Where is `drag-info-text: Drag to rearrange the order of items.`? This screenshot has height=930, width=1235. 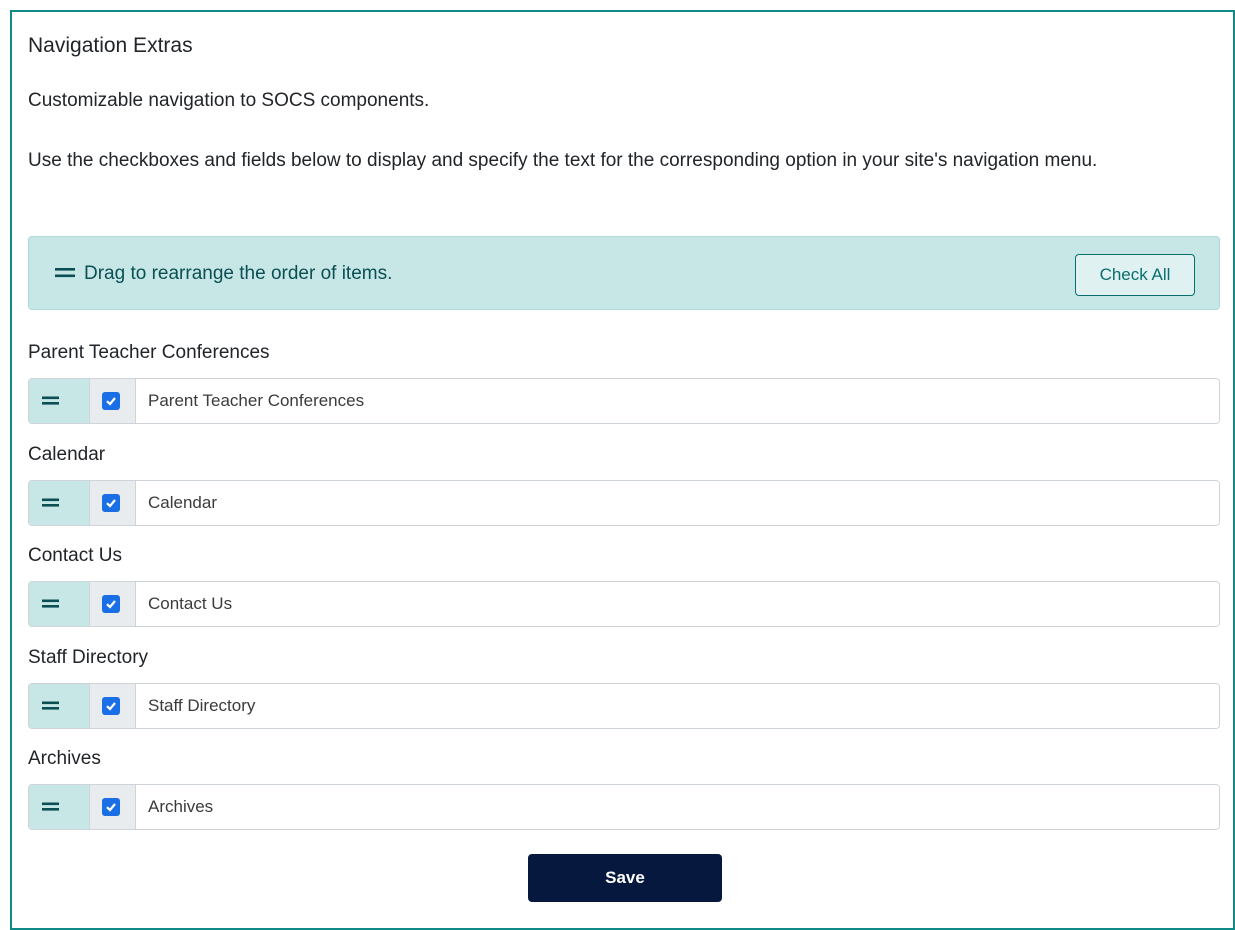 drag-info-text: Drag to rearrange the order of items. is located at coordinates (238, 273).